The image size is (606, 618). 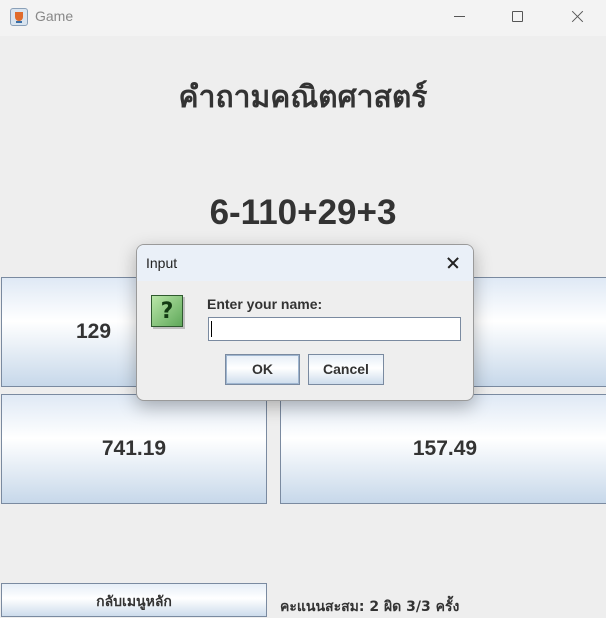 What do you see at coordinates (19, 17) in the screenshot?
I see `java-cup-icon` at bounding box center [19, 17].